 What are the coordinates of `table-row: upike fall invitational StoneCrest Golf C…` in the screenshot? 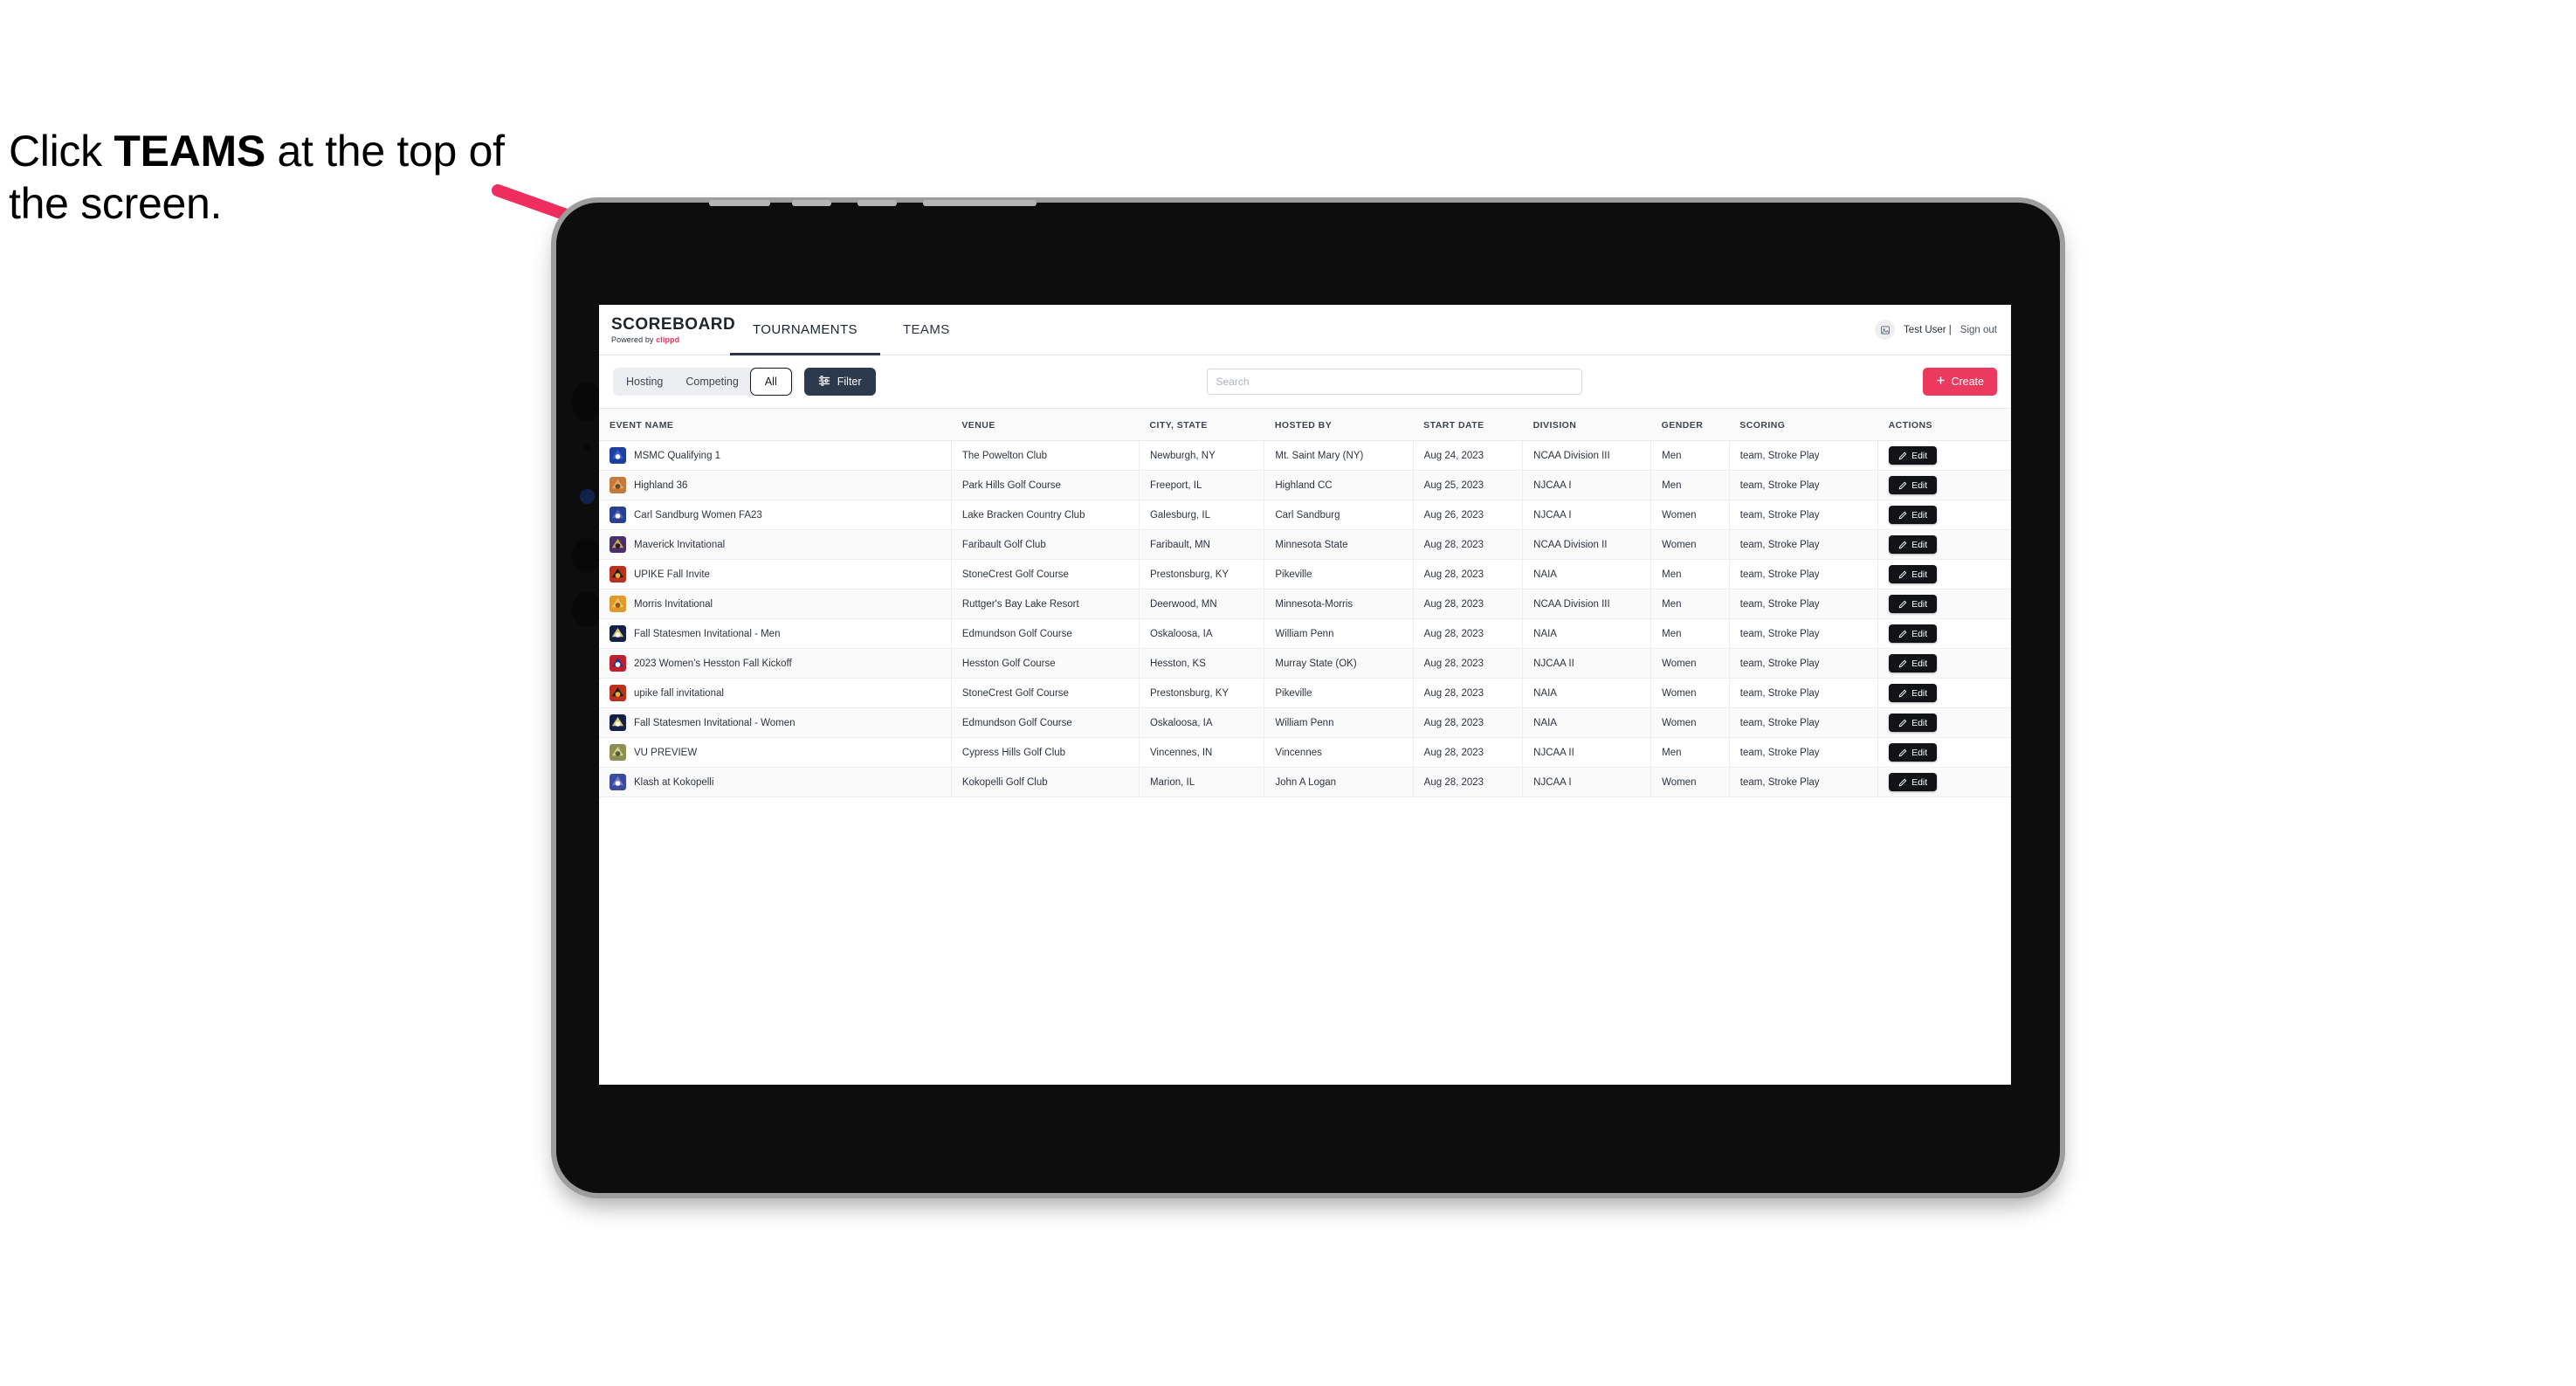 It's located at (1305, 693).